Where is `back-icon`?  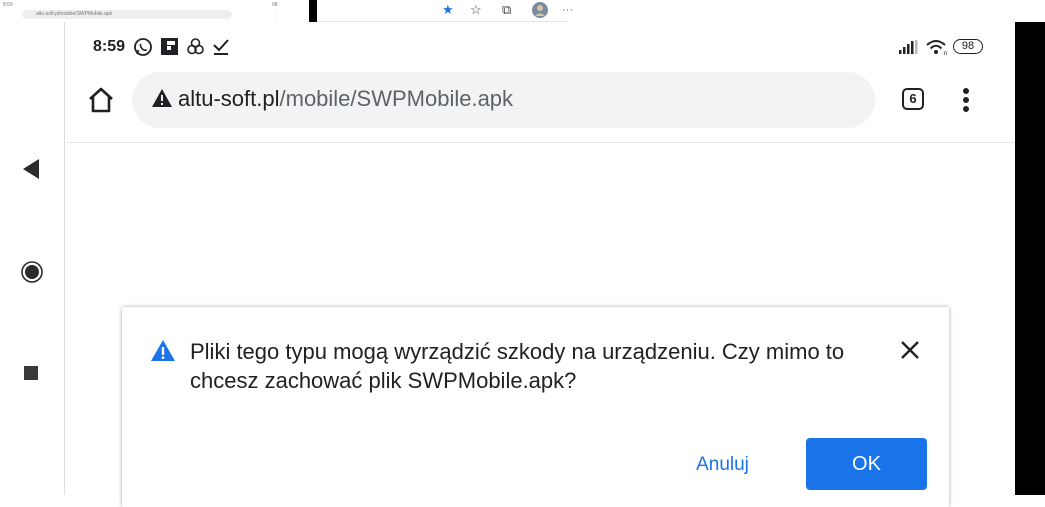 back-icon is located at coordinates (31, 169).